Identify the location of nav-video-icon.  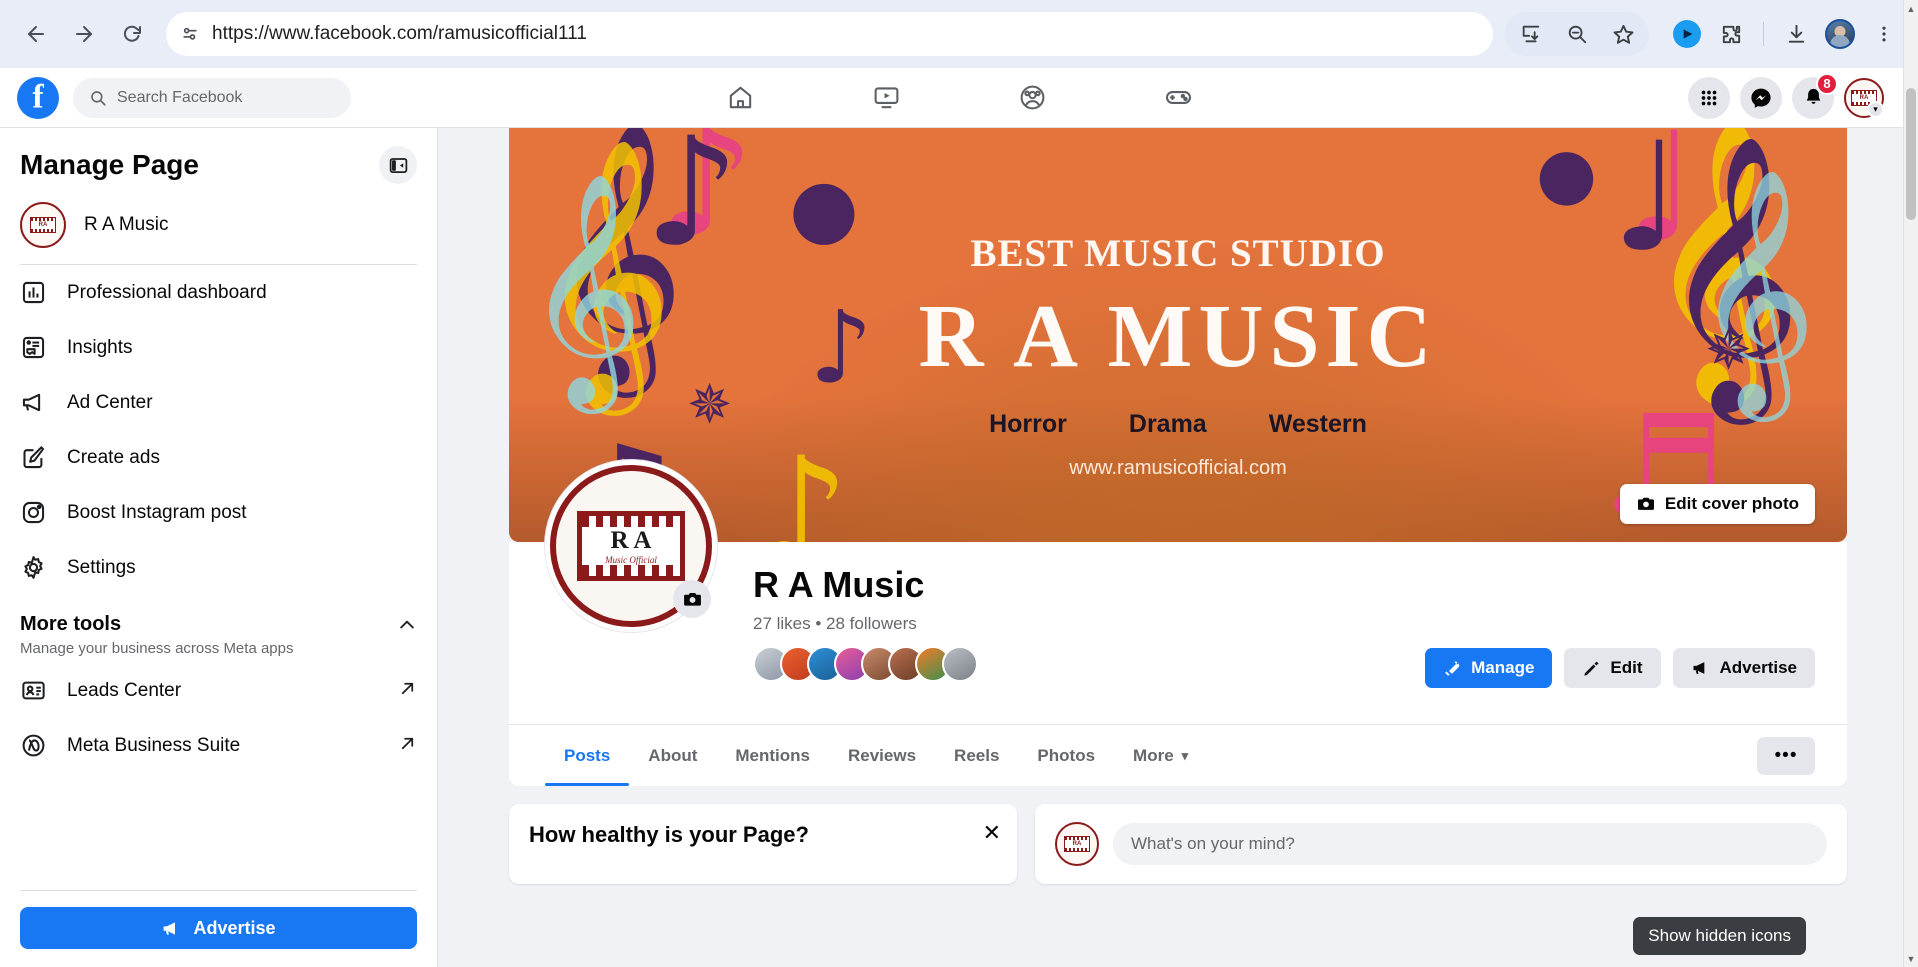
(886, 98).